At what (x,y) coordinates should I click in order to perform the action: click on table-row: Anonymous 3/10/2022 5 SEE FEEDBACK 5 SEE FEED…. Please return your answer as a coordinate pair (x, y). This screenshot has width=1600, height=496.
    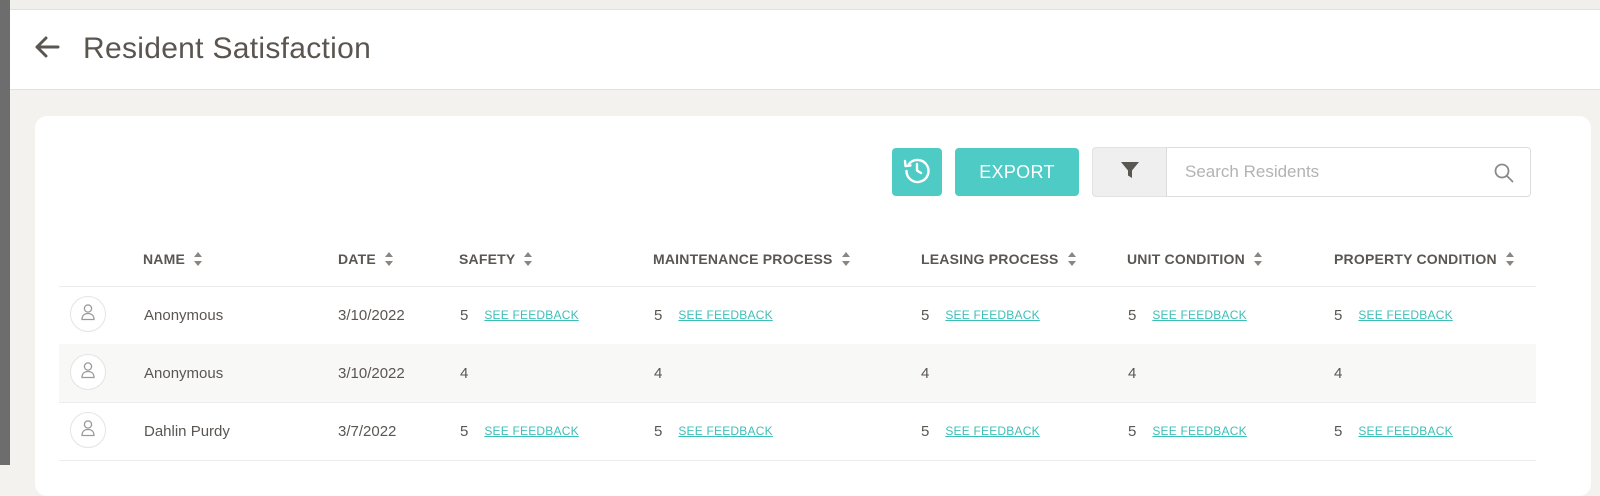
    Looking at the image, I should click on (797, 315).